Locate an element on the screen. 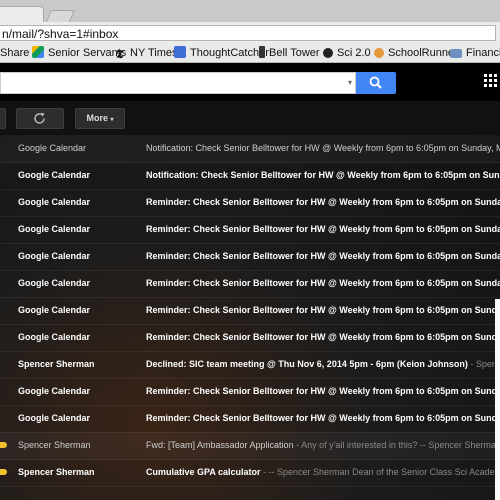  refresh-button is located at coordinates (40, 118).